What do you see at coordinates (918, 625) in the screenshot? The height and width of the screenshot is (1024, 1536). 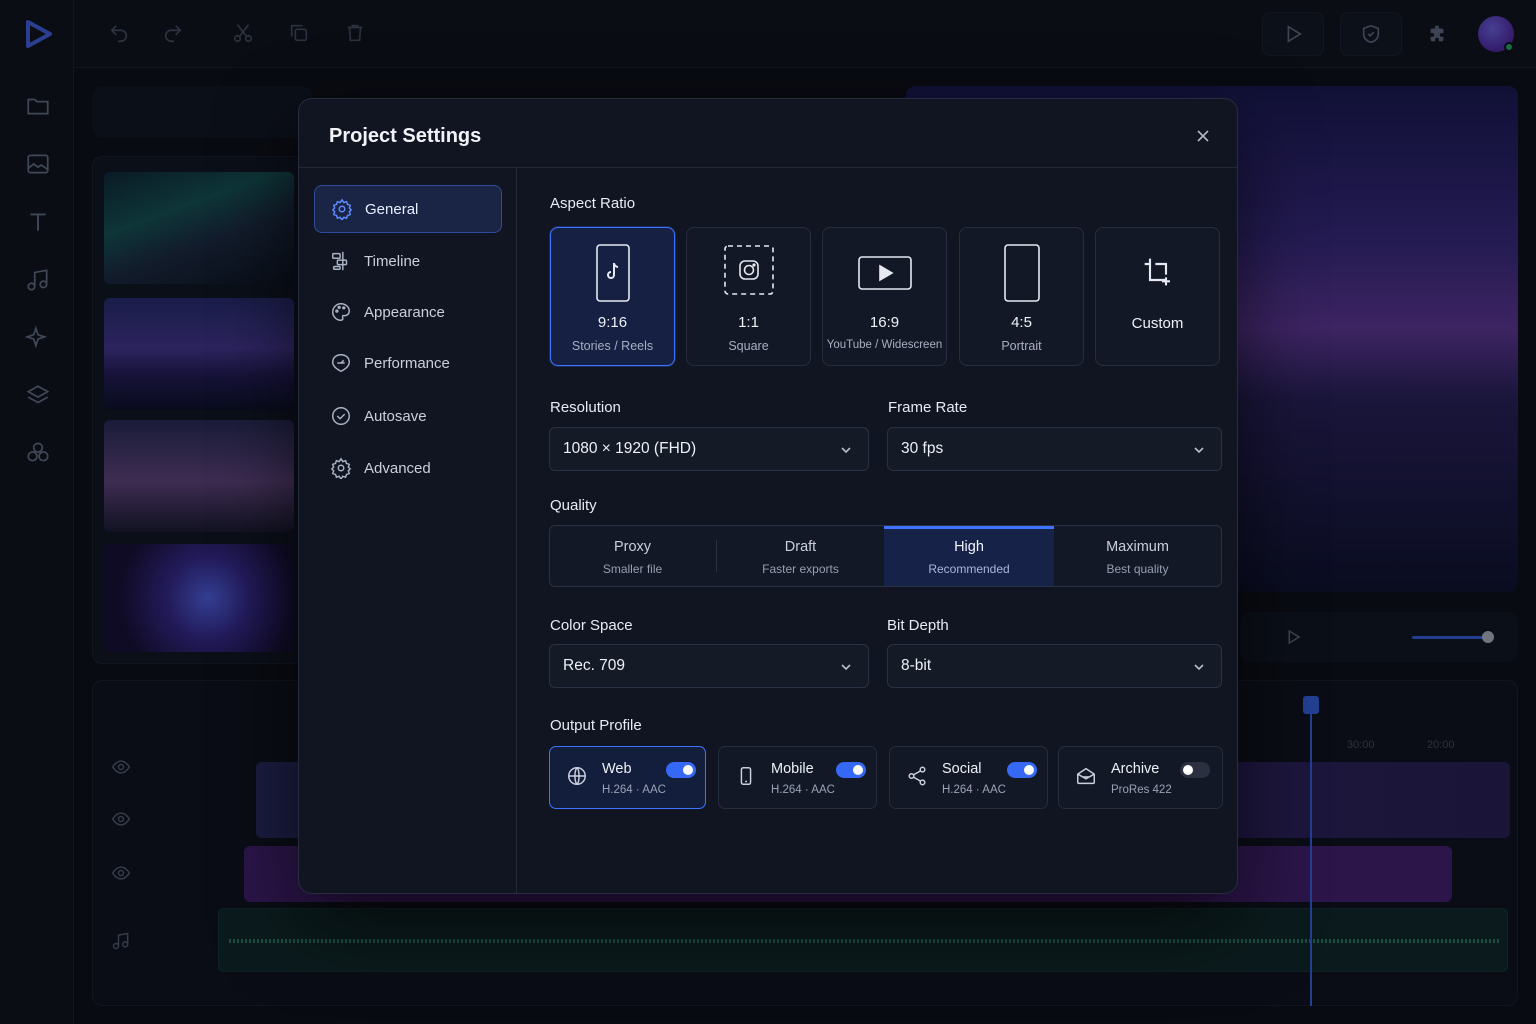 I see `bit-depth-label: Bit Depth` at bounding box center [918, 625].